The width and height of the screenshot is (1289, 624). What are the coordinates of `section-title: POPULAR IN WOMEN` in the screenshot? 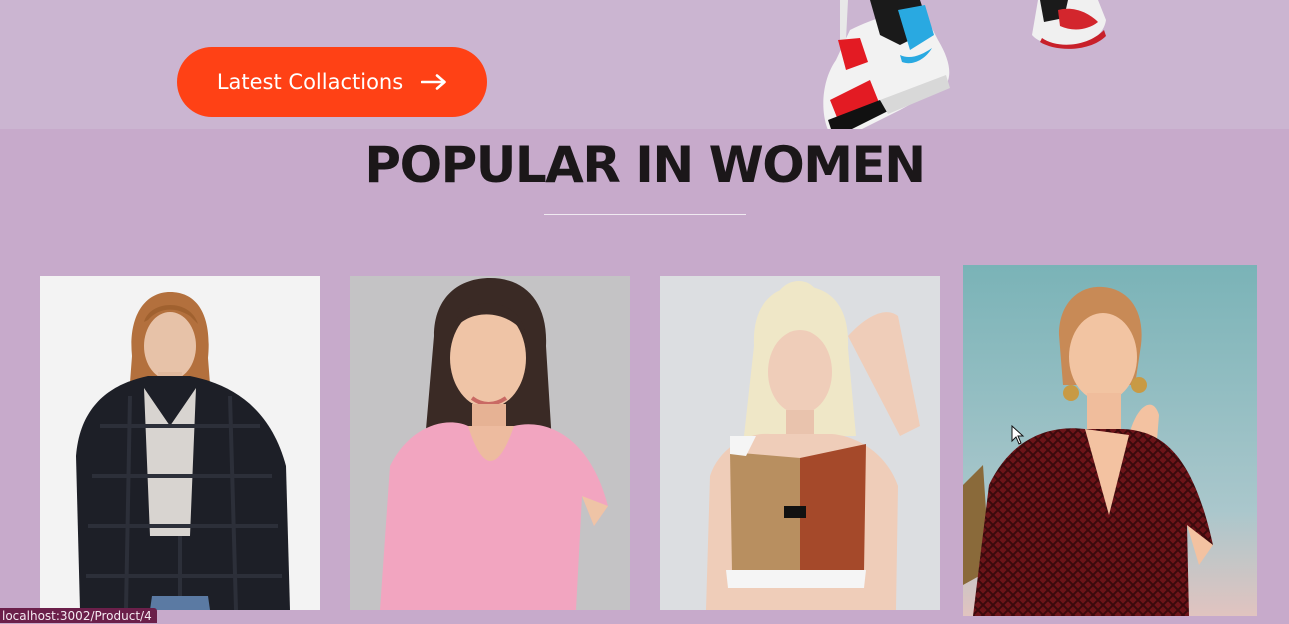 It's located at (645, 165).